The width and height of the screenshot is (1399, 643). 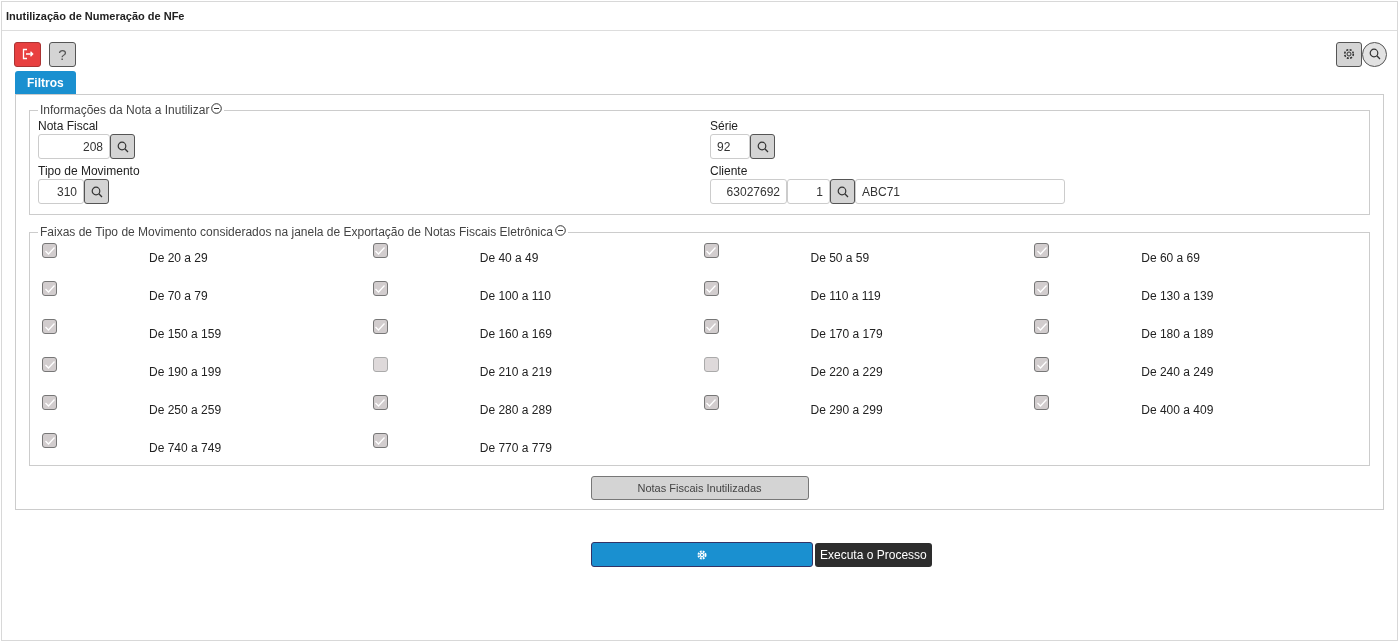 What do you see at coordinates (840, 258) in the screenshot?
I see `checkbox-label: De 50 a 59` at bounding box center [840, 258].